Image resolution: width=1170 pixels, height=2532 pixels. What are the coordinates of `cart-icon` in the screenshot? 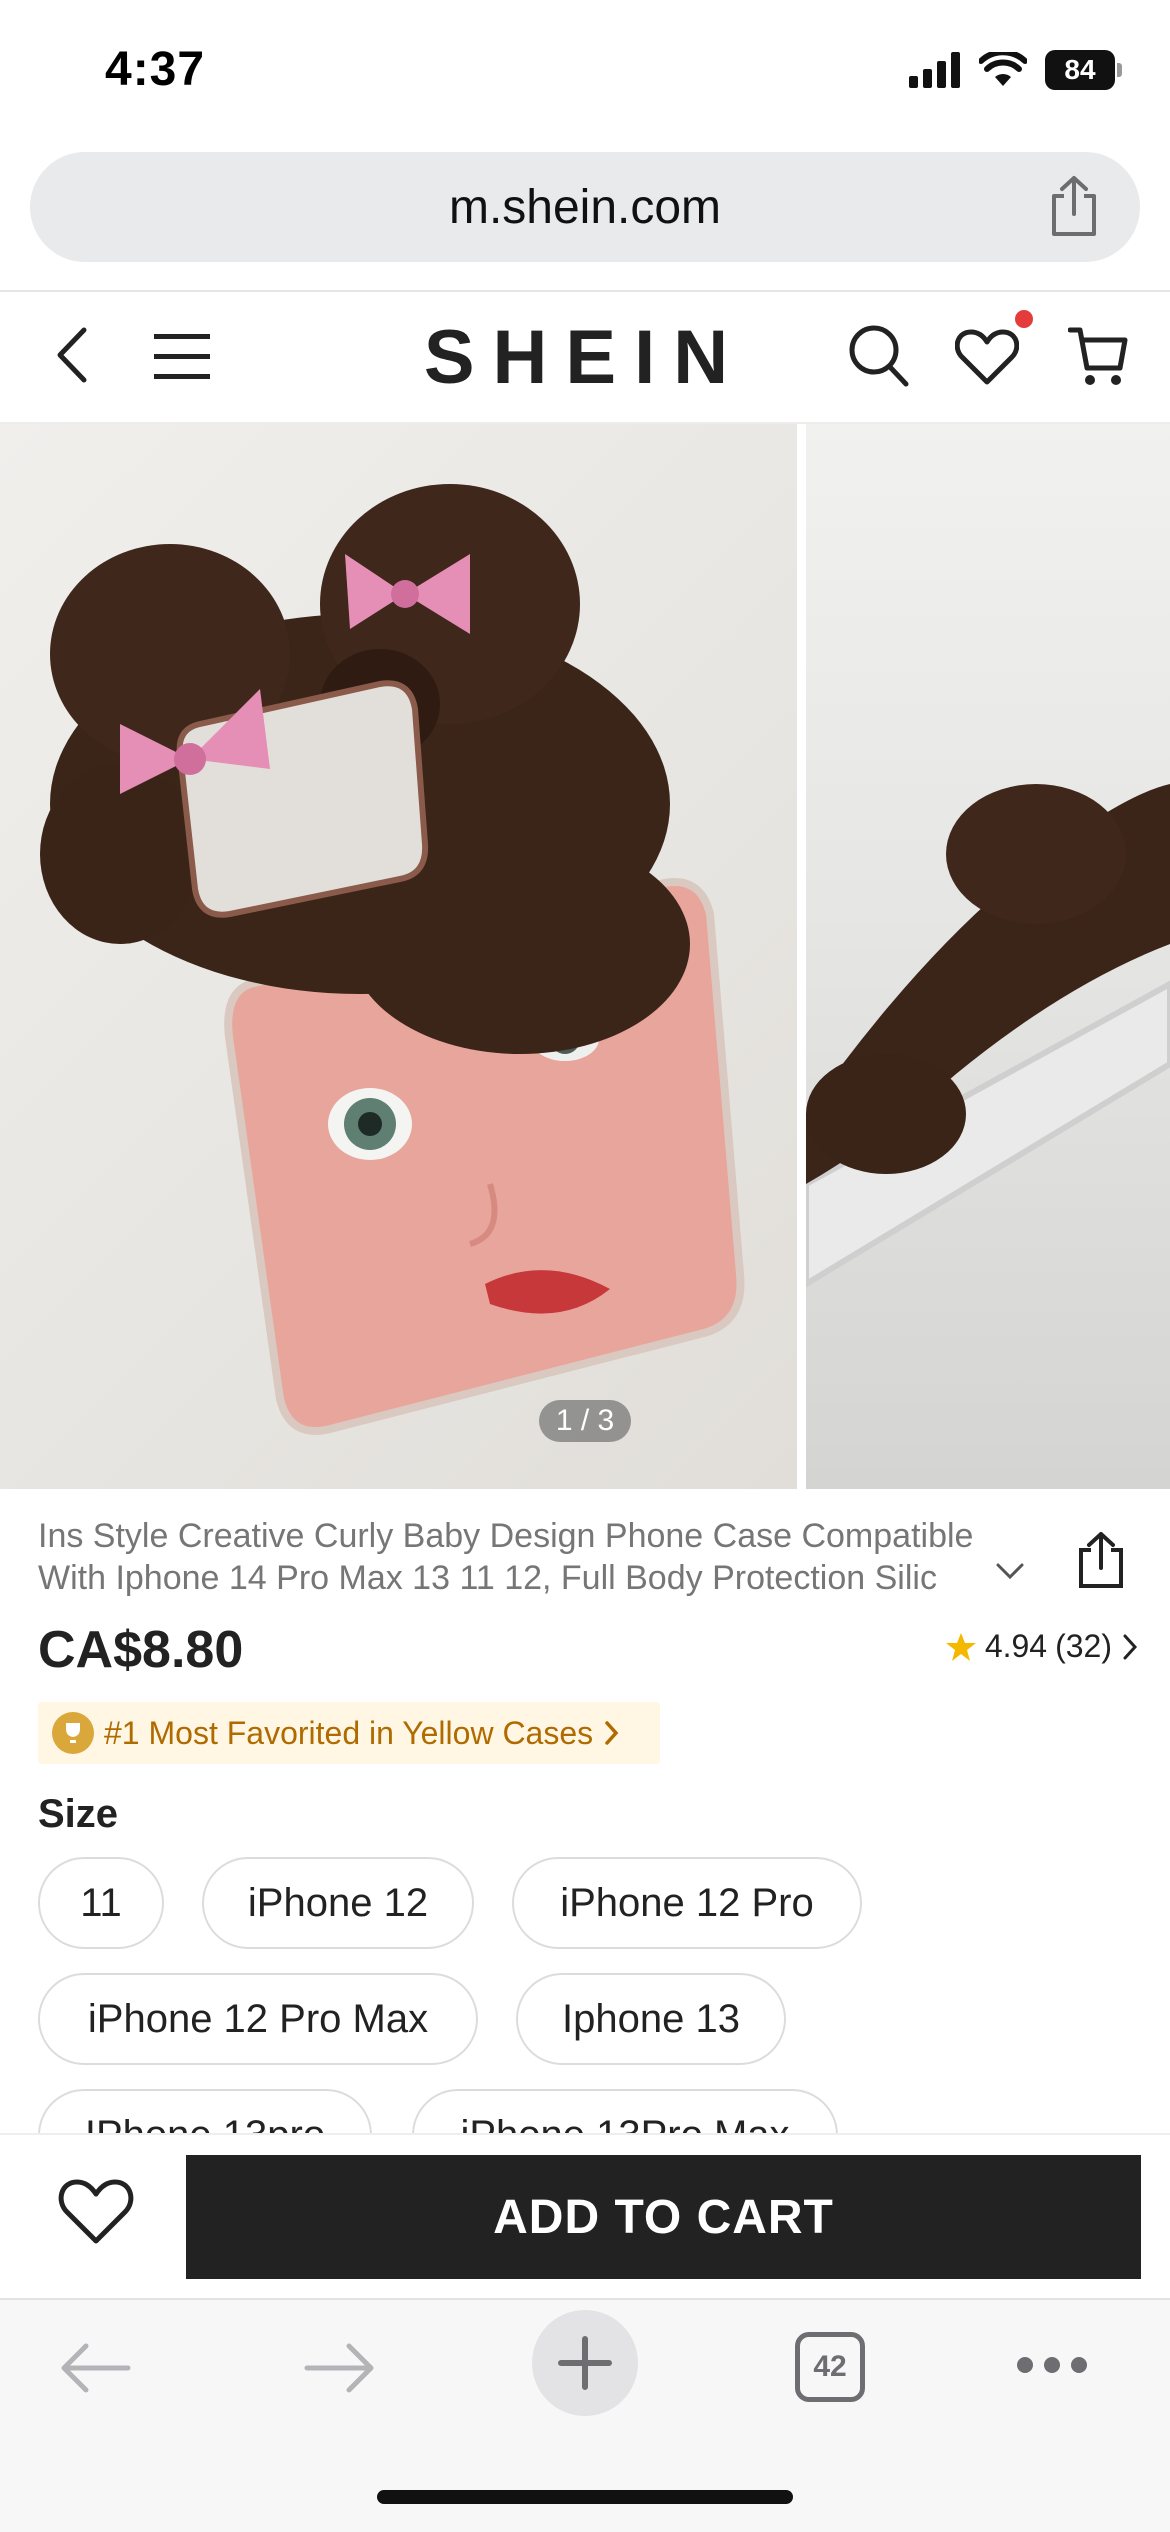 It's located at (1098, 357).